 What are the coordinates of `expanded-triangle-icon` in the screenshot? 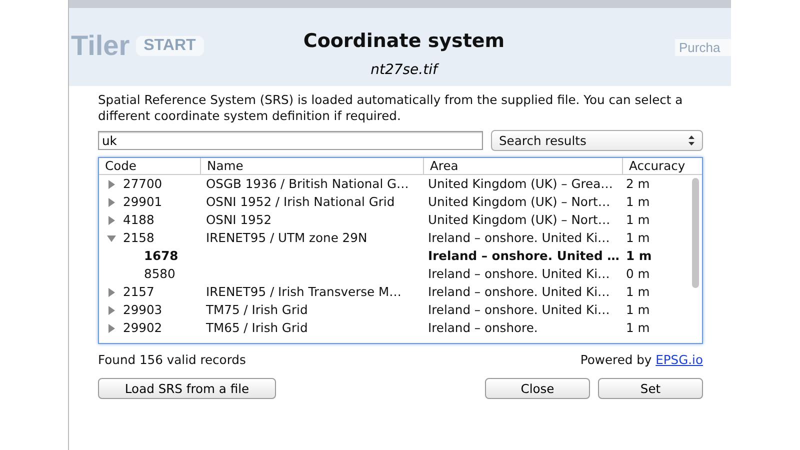 It's located at (111, 238).